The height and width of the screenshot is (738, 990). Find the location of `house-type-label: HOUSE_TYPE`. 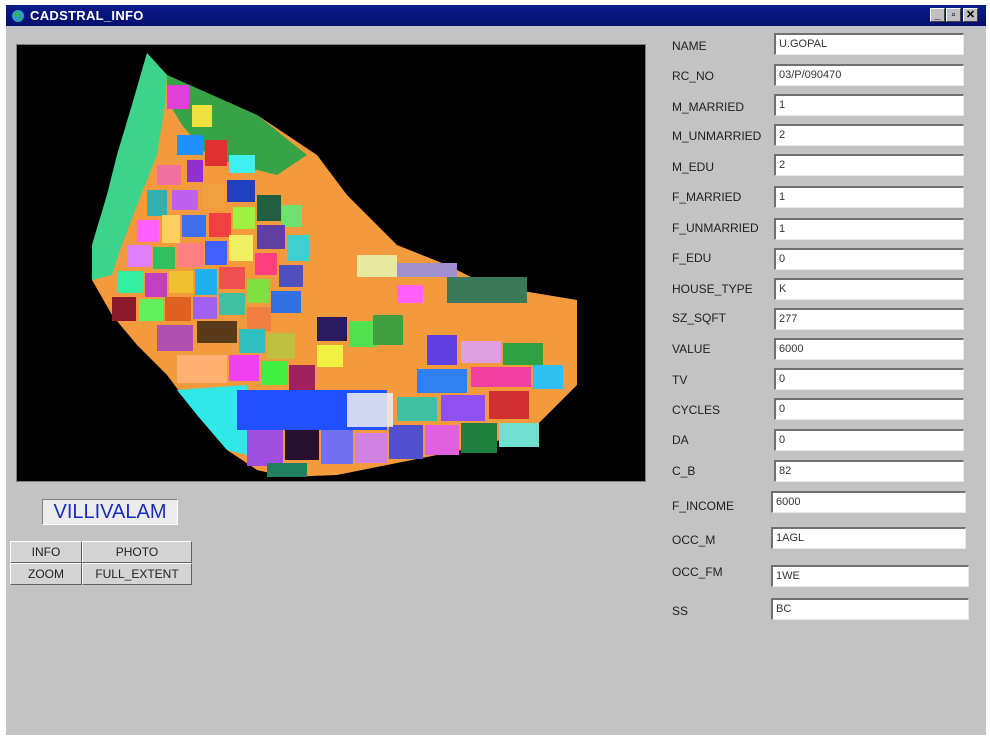

house-type-label: HOUSE_TYPE is located at coordinates (712, 289).